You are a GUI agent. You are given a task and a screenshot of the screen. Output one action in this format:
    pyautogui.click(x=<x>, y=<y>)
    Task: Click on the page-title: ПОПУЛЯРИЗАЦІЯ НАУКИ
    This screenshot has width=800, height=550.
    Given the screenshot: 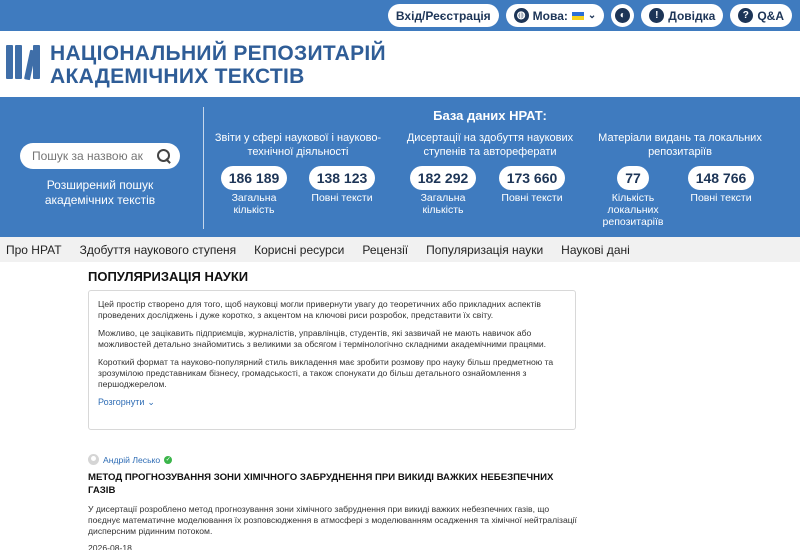 What is the action you would take?
    pyautogui.click(x=168, y=276)
    